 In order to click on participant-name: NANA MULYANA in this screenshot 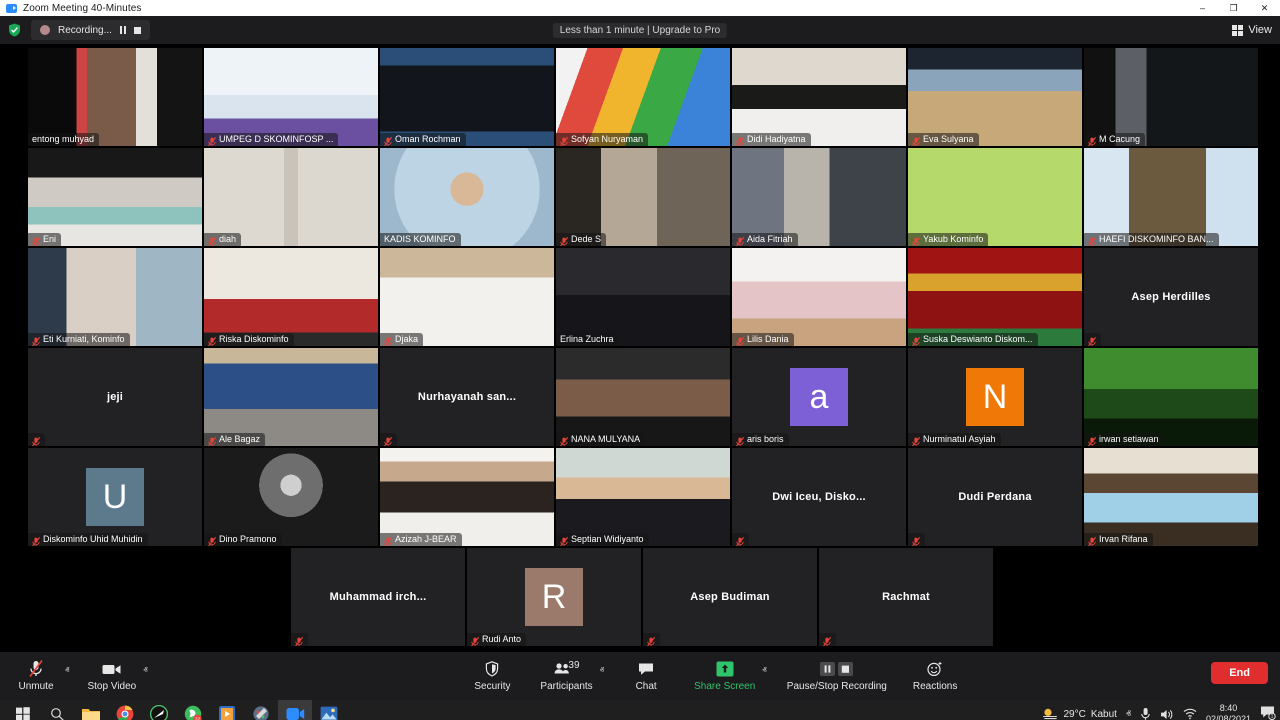, I will do `click(606, 439)`.